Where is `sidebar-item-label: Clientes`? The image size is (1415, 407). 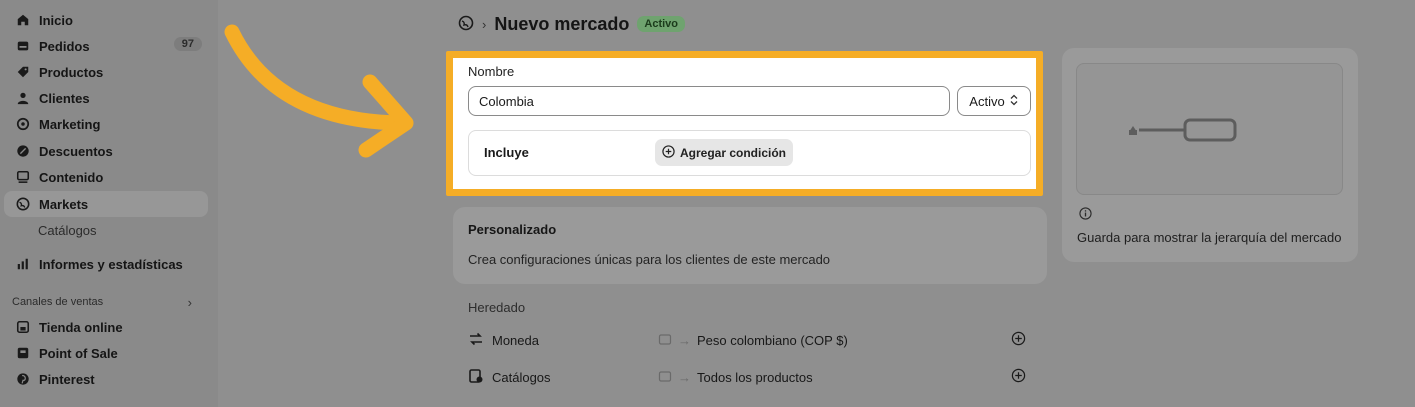
sidebar-item-label: Clientes is located at coordinates (64, 98).